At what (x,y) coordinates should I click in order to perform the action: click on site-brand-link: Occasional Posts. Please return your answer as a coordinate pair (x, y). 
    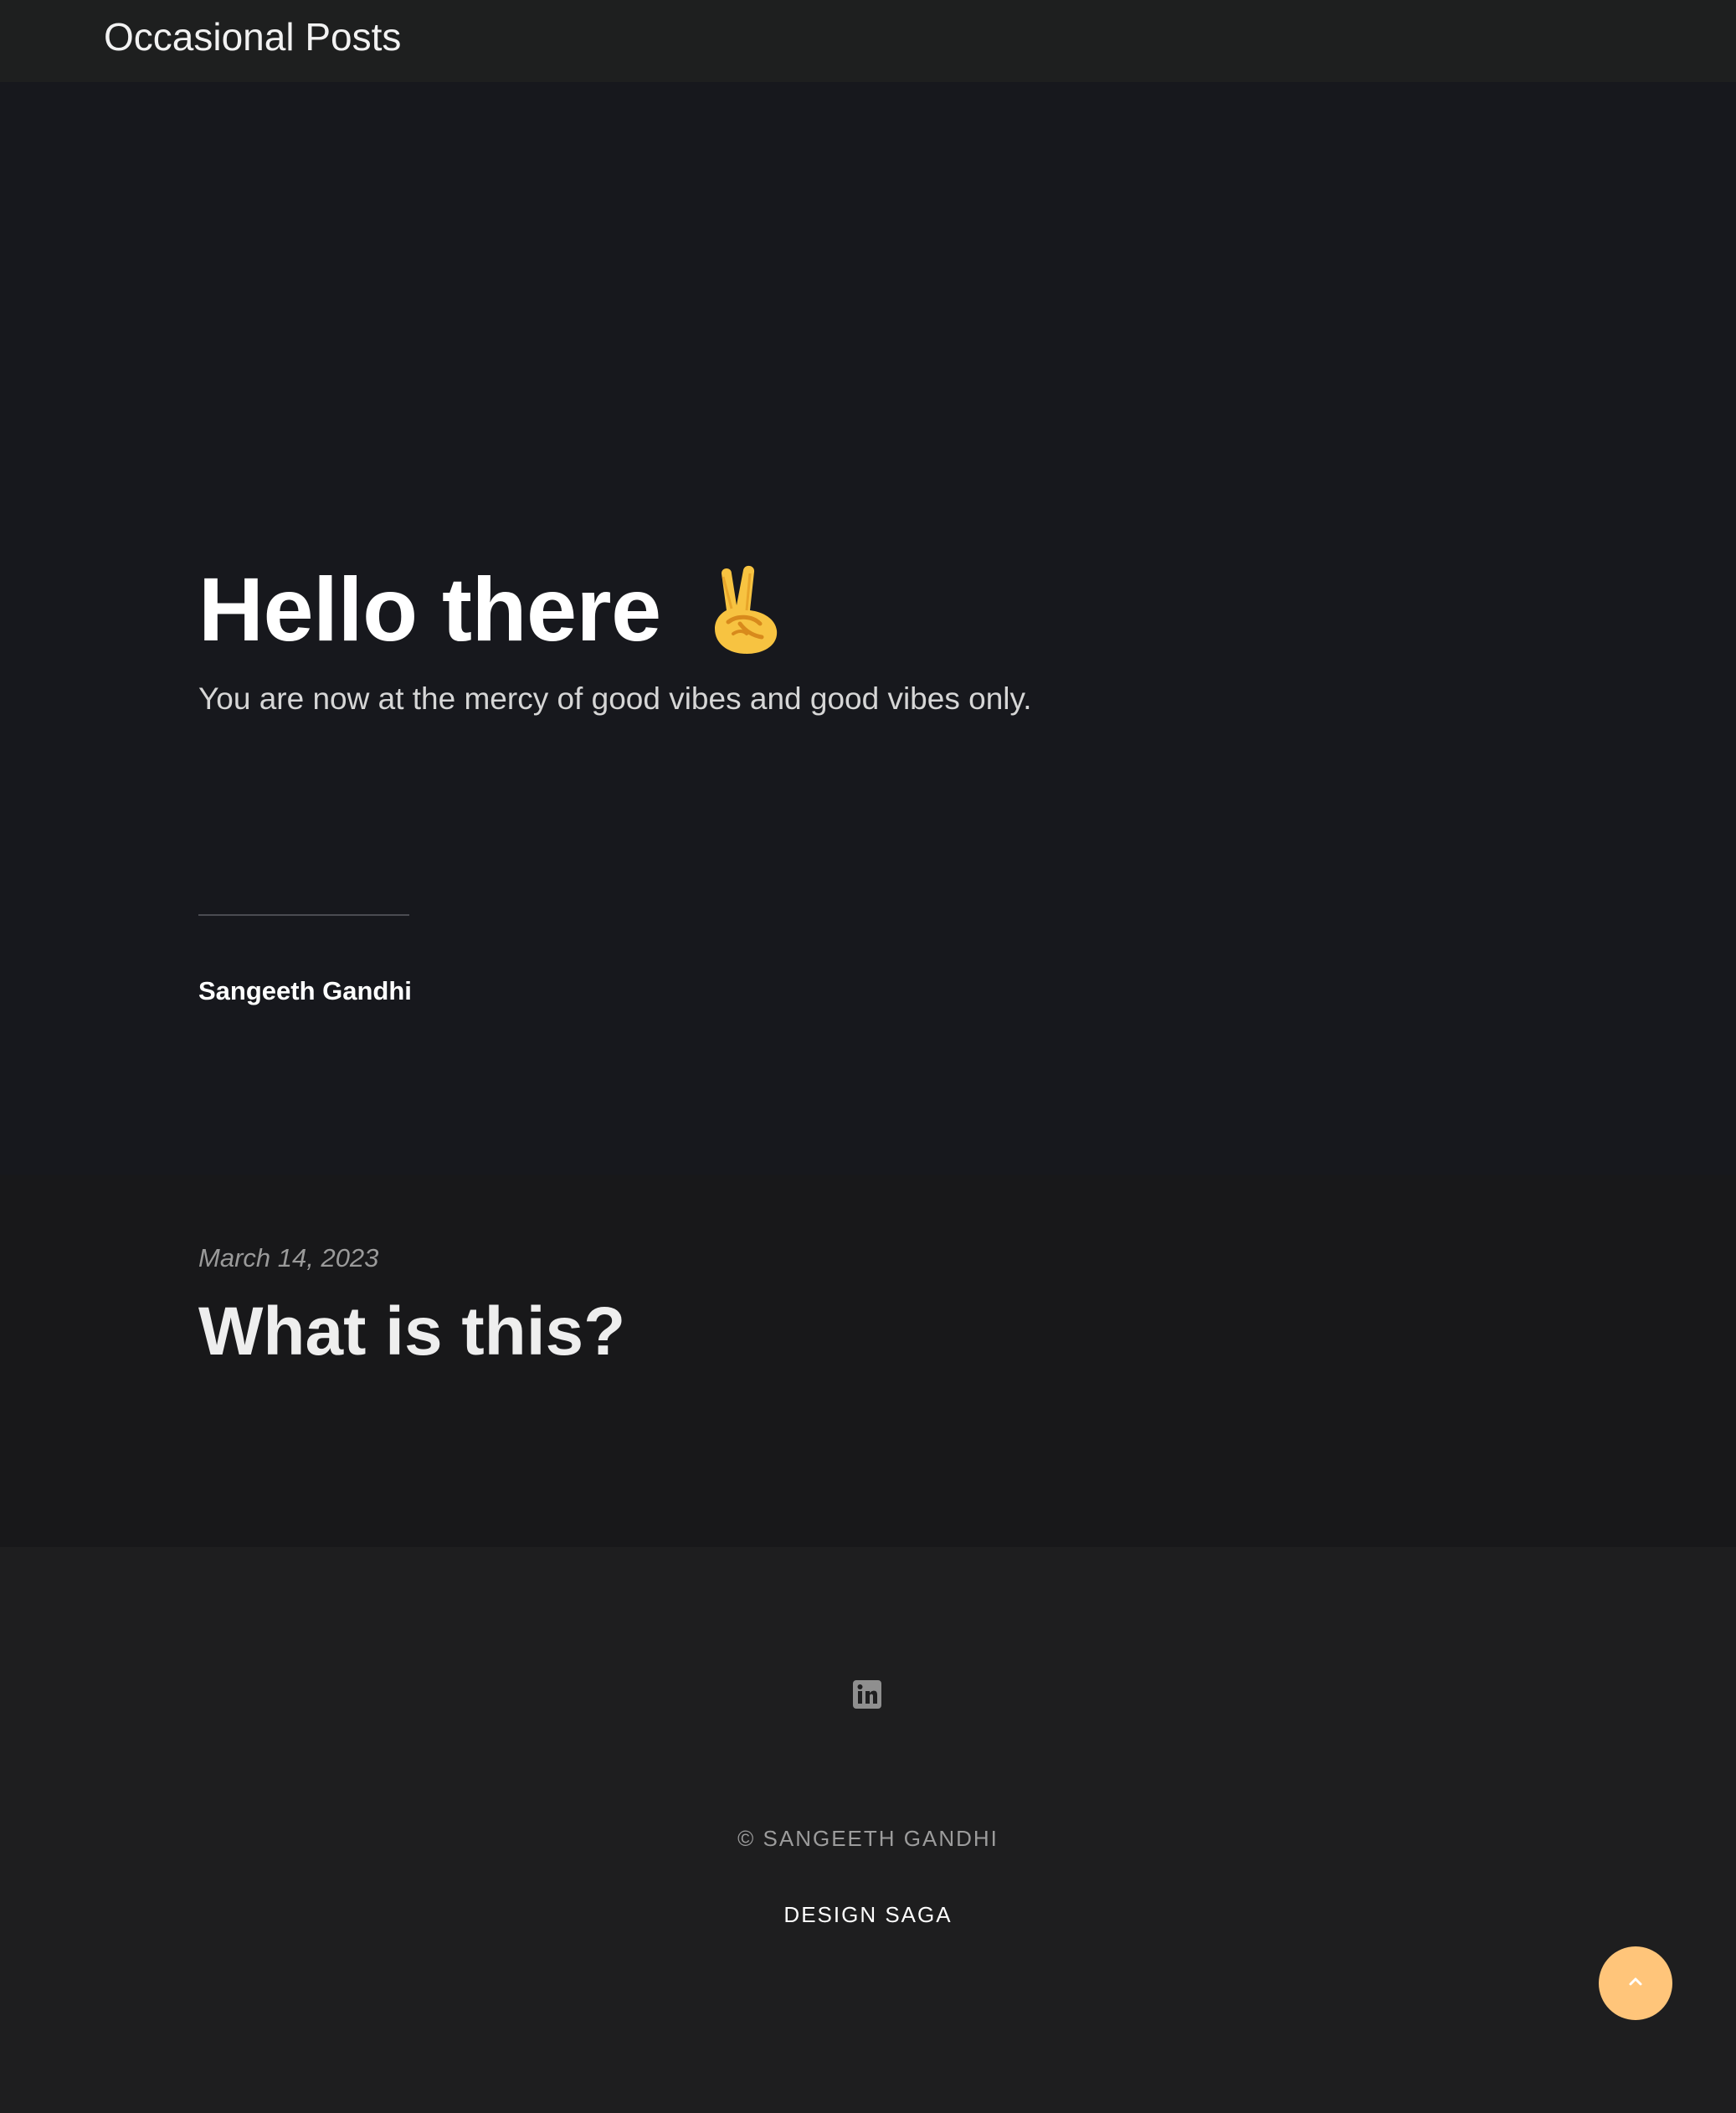
    Looking at the image, I should click on (252, 37).